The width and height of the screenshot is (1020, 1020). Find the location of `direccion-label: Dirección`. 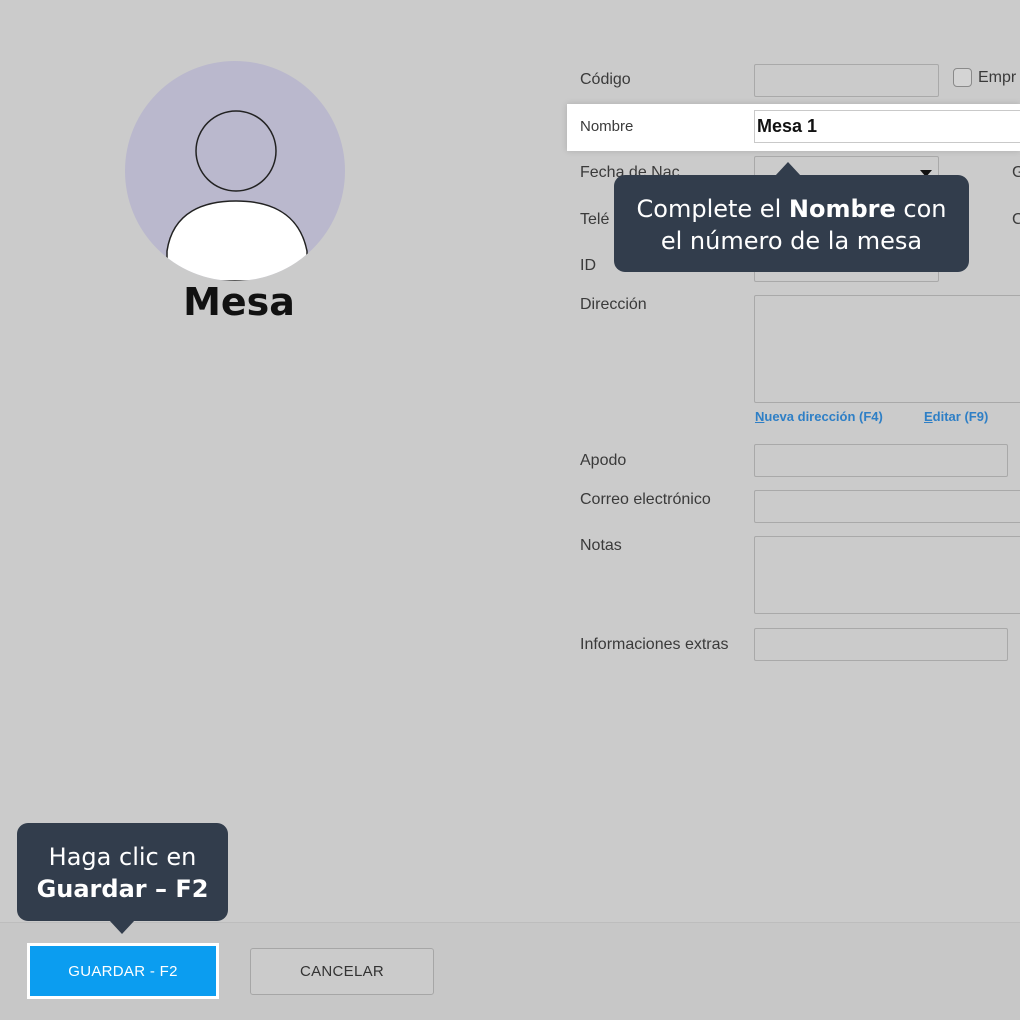

direccion-label: Dirección is located at coordinates (613, 304).